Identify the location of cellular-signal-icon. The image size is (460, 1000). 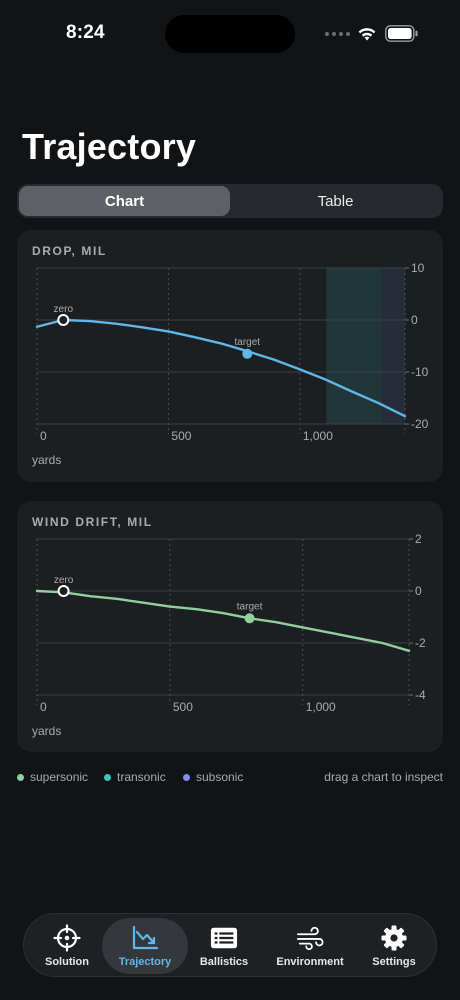
(337, 34).